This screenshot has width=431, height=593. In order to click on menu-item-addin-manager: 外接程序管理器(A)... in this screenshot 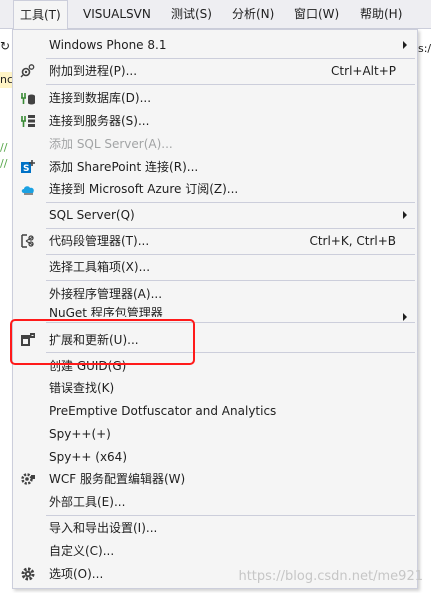, I will do `click(215, 294)`.